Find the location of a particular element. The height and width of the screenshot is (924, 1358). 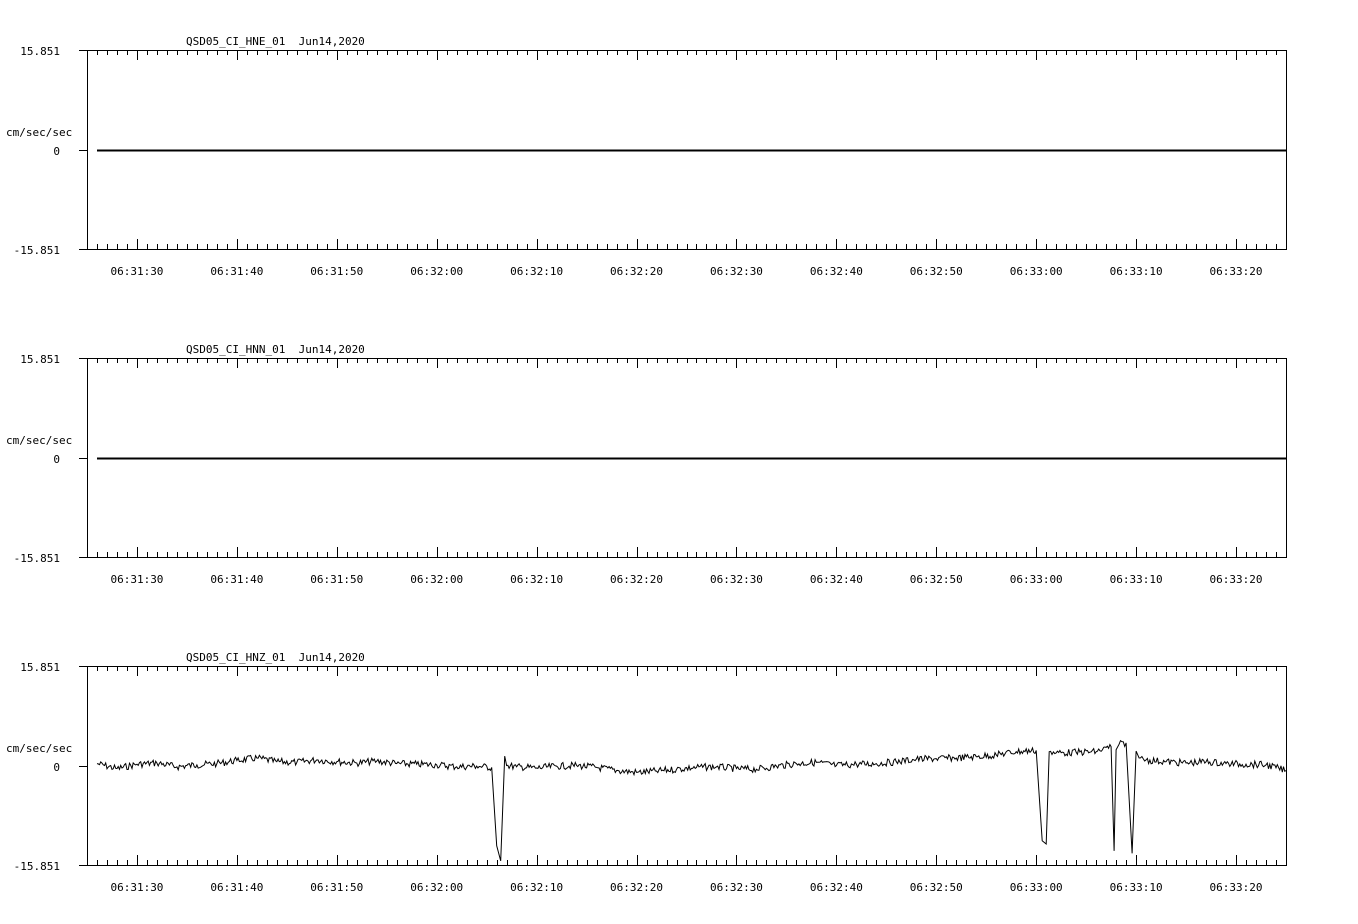

panel-title: QSD05_CI_HNE_01 Jun14,2020 is located at coordinates (275, 41).